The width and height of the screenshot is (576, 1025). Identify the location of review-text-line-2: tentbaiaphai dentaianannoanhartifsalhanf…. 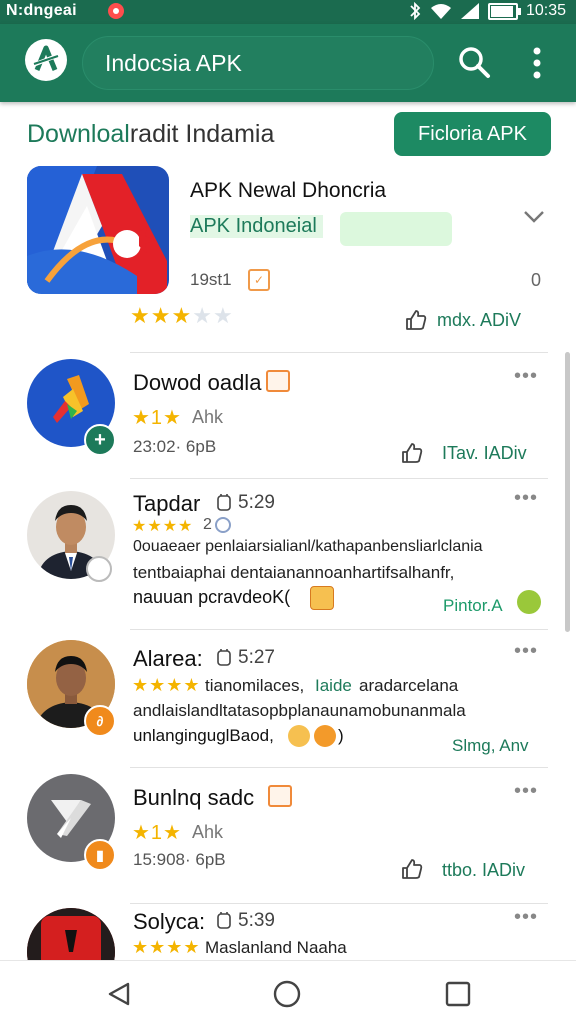
(294, 572).